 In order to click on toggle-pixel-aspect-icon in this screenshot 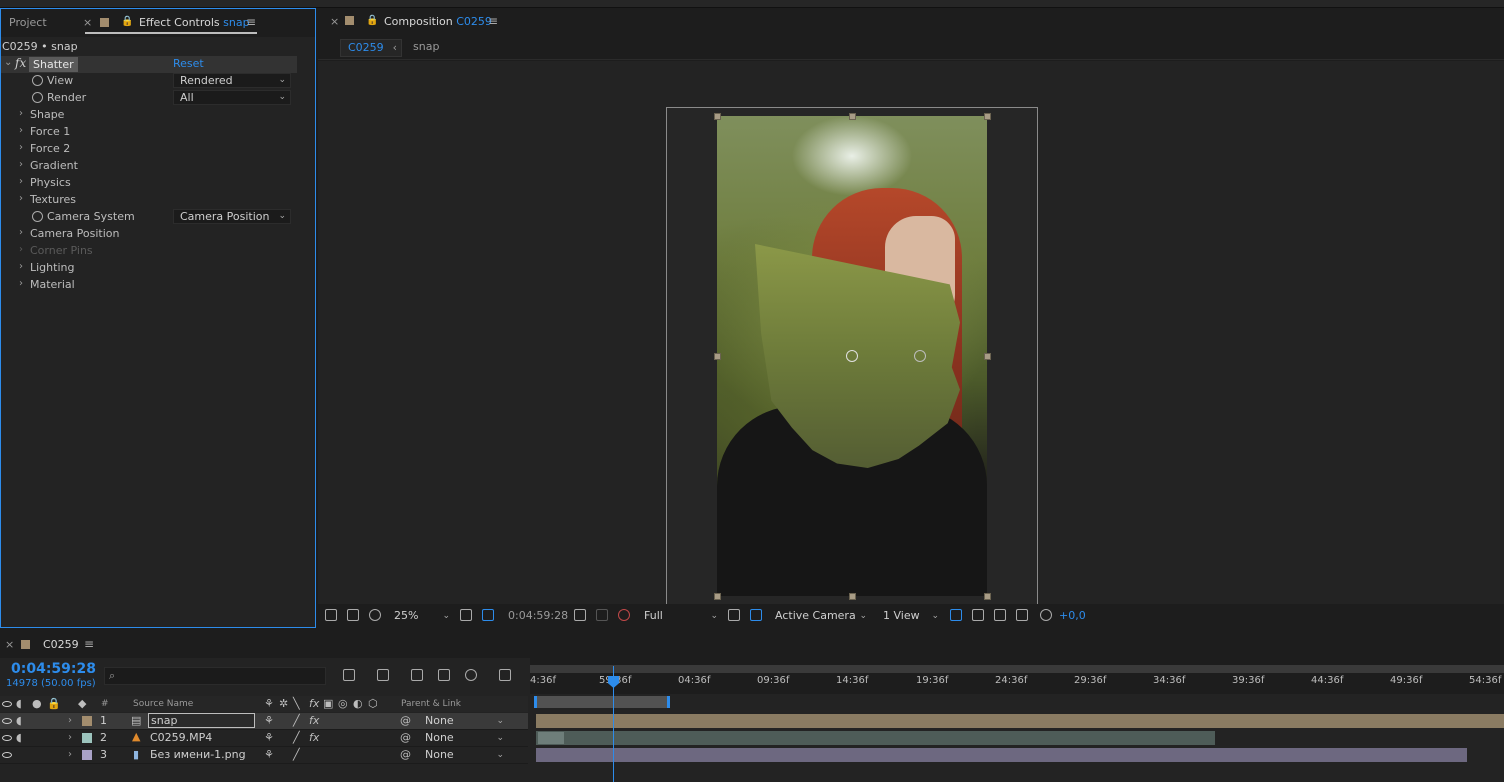, I will do `click(956, 615)`.